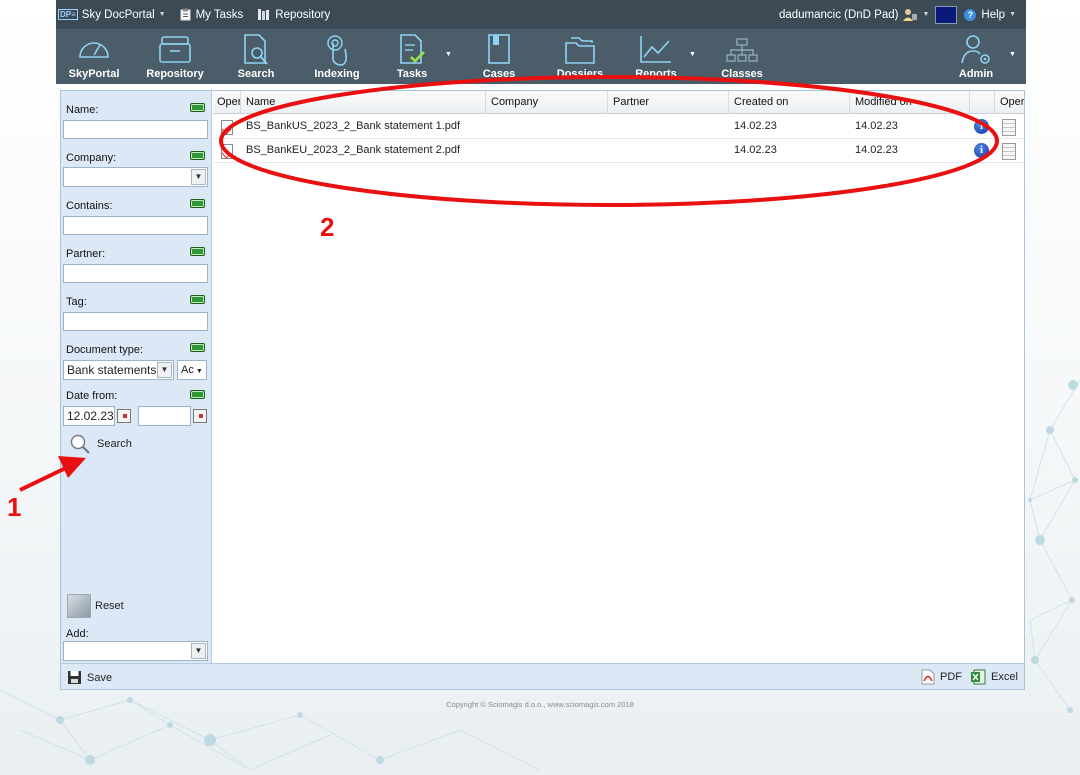  Describe the element at coordinates (95, 606) in the screenshot. I see `reset-button: Reset` at that location.